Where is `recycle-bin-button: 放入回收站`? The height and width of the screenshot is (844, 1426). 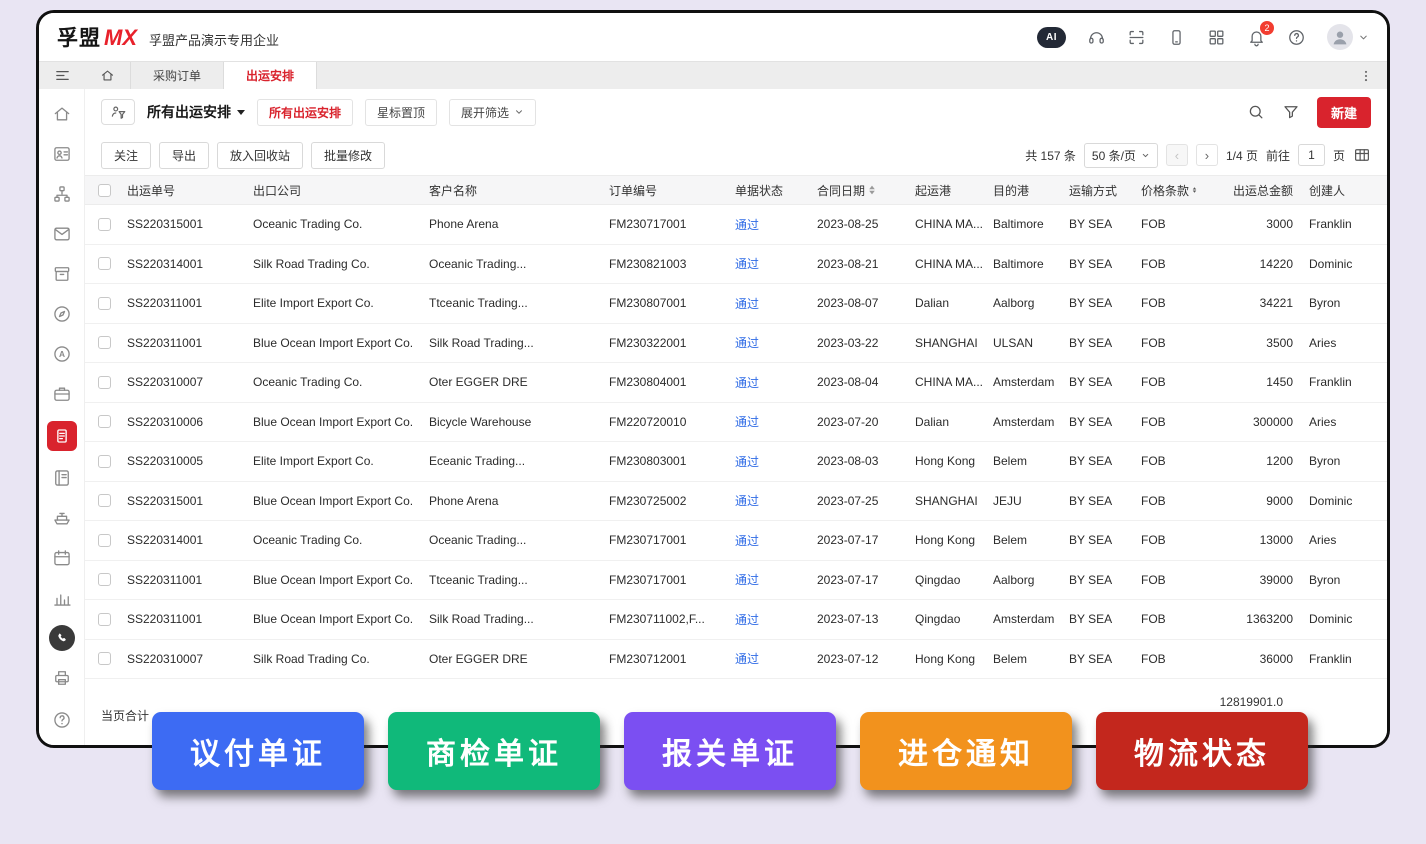
recycle-bin-button: 放入回收站 is located at coordinates (260, 155).